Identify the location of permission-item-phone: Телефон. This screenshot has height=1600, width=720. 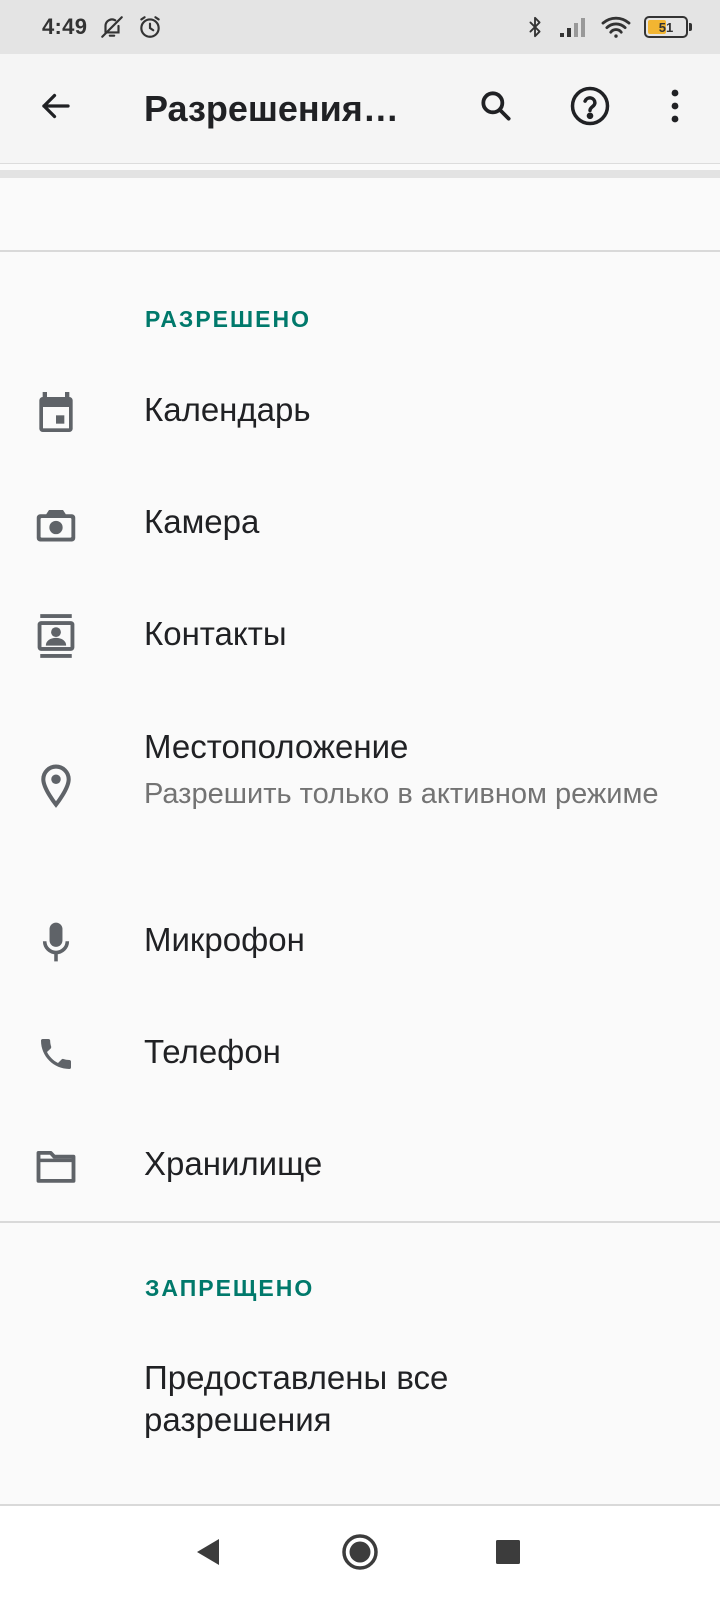
(360, 1062).